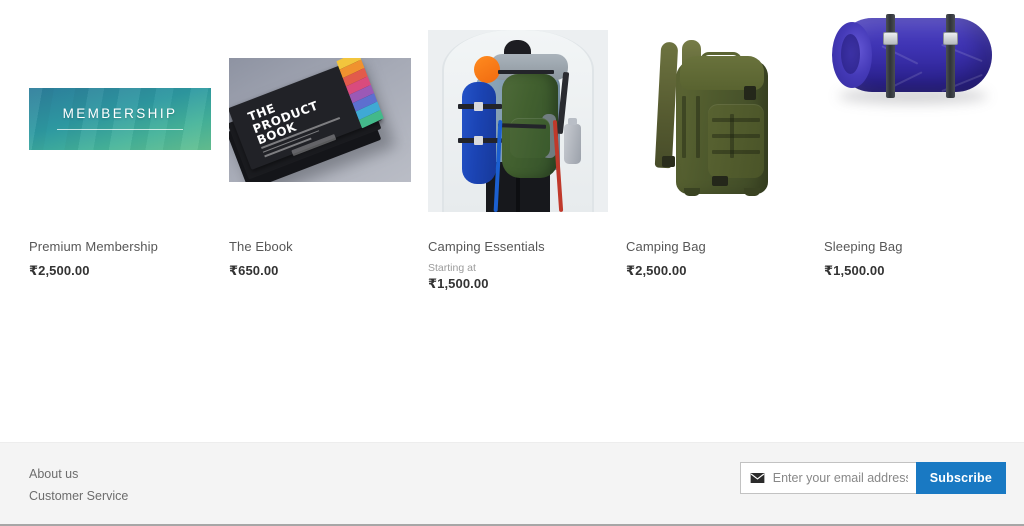 Image resolution: width=1024 pixels, height=526 pixels. Describe the element at coordinates (324, 270) in the screenshot. I see `price-block: ₹650.00` at that location.